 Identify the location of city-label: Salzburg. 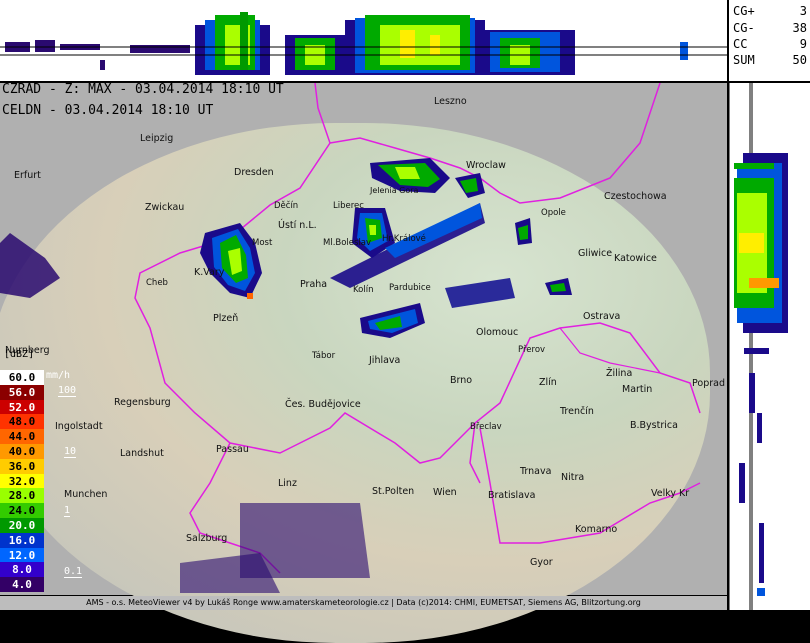
(207, 538).